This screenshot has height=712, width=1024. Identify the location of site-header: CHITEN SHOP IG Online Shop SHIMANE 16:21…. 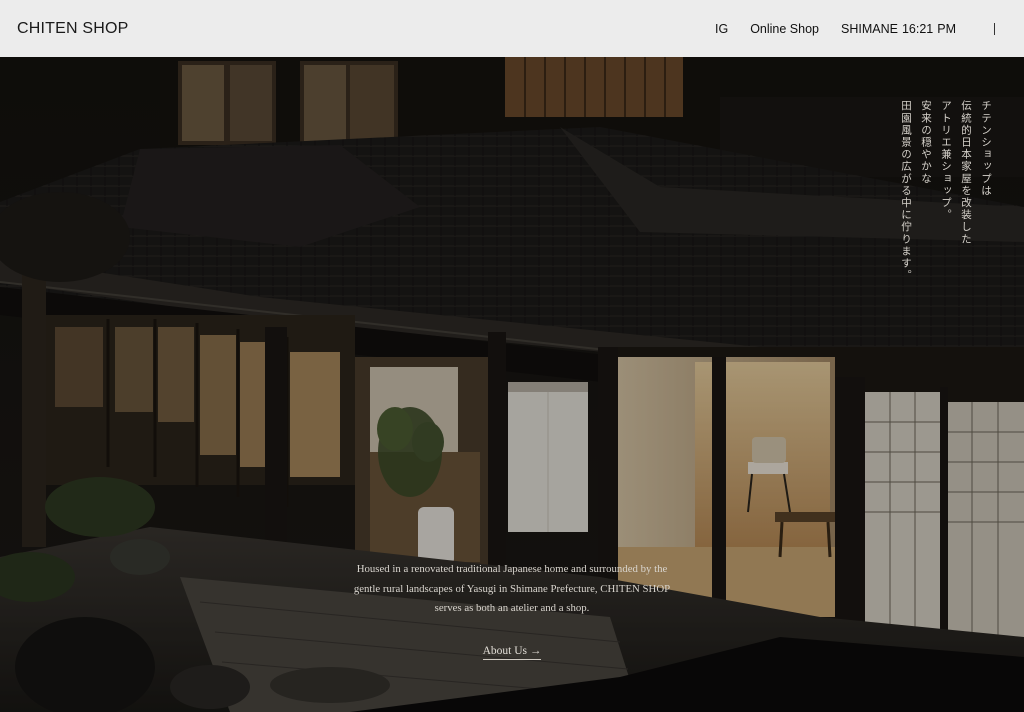
(512, 28).